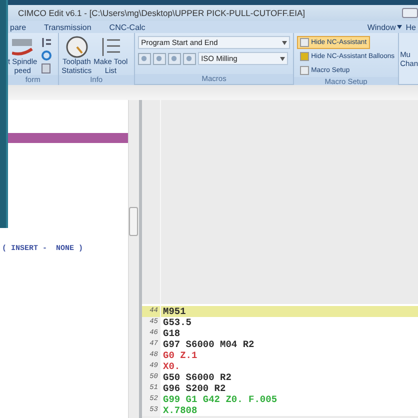  I want to click on list-icon, so click(111, 47).